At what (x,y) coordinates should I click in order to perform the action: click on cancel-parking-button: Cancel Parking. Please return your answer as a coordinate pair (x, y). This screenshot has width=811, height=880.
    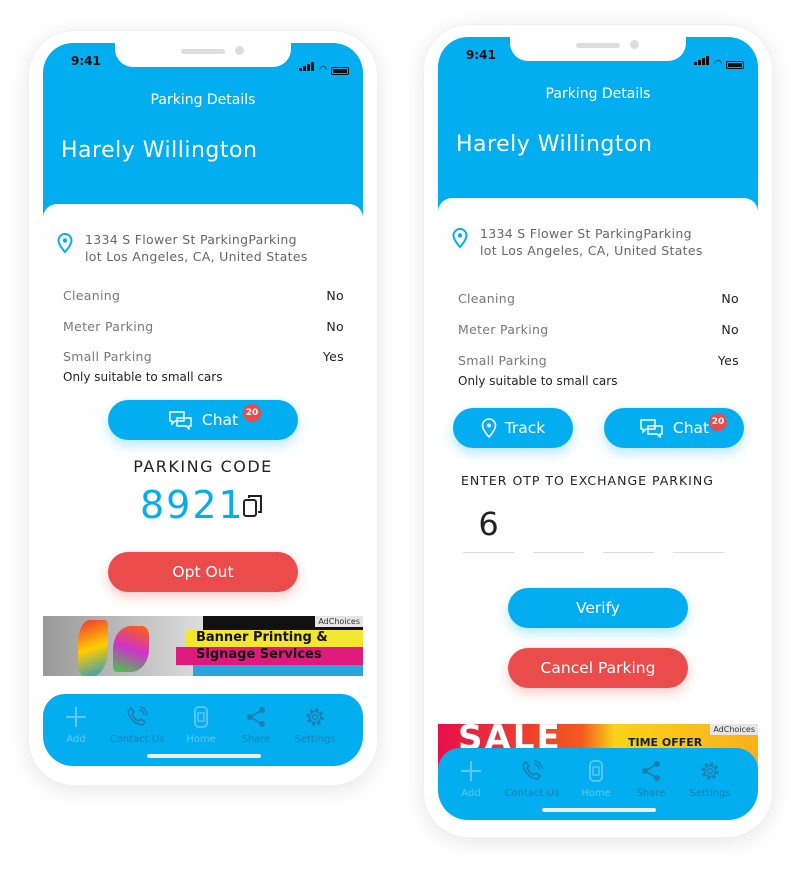
    Looking at the image, I should click on (598, 668).